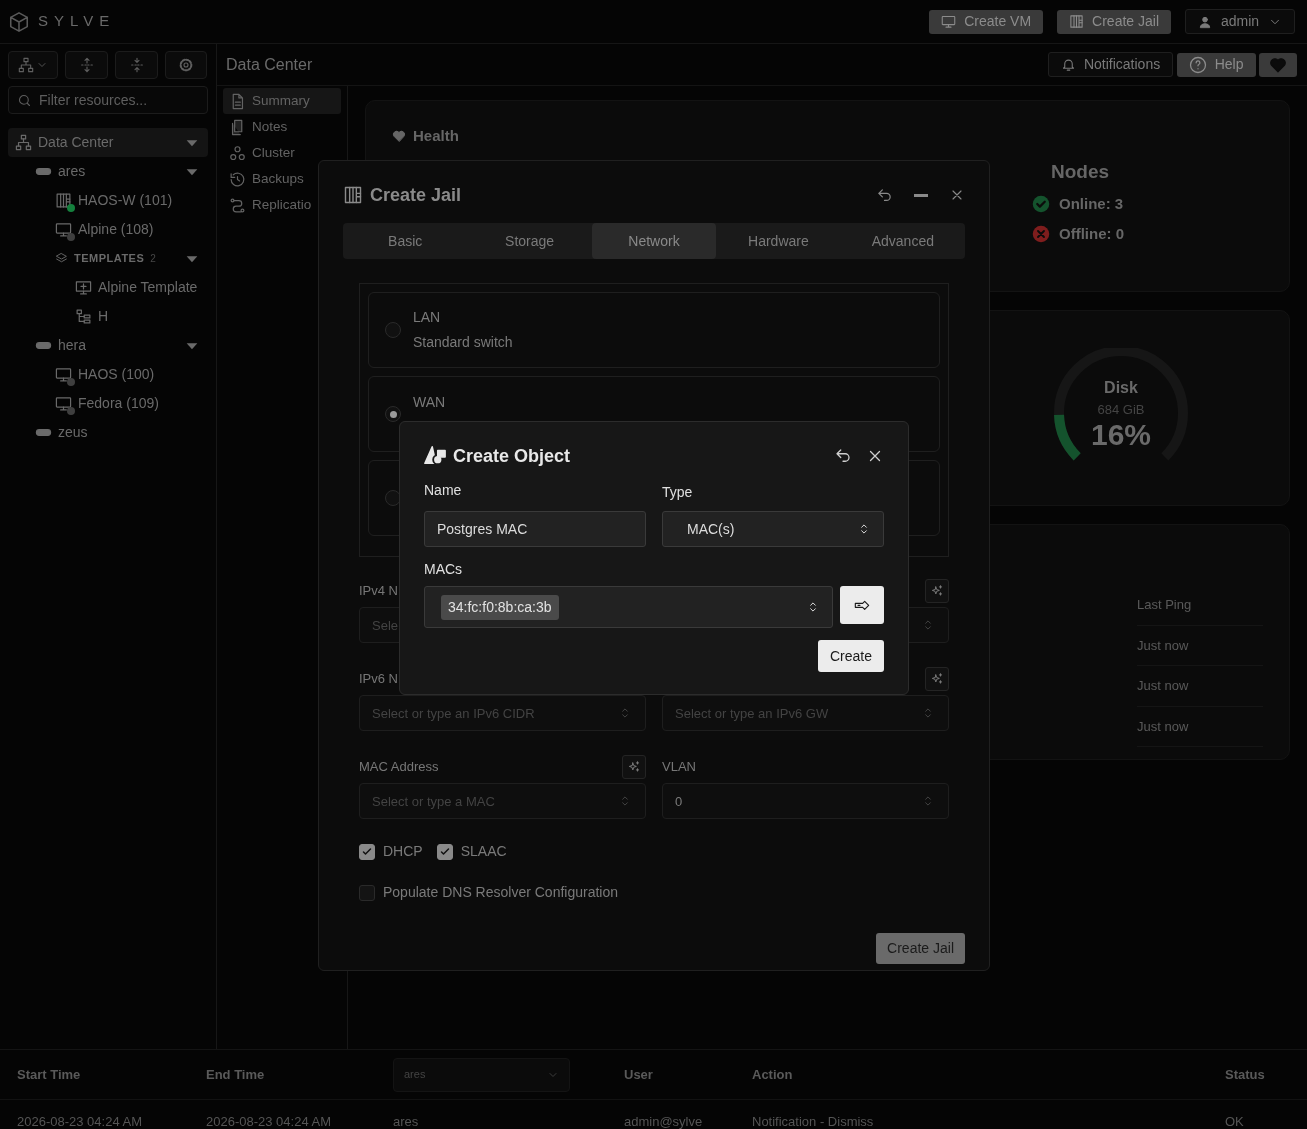 This screenshot has height=1129, width=1307. Describe the element at coordinates (378, 591) in the screenshot. I see `field-label: IPv4 N` at that location.